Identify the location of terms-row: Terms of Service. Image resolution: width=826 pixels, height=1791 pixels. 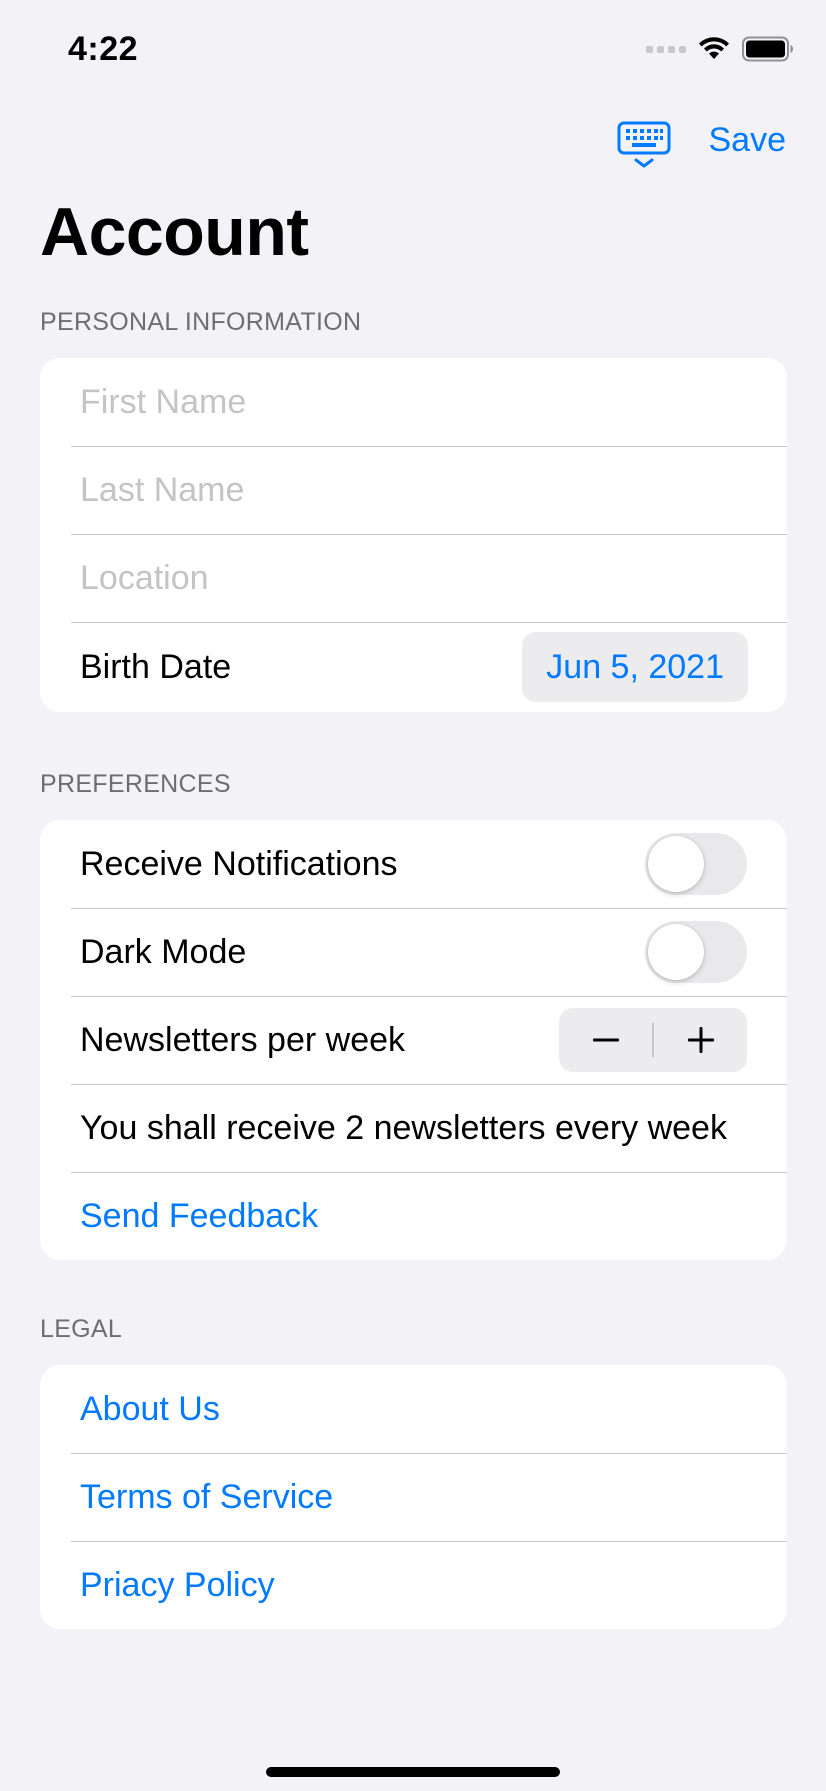
(413, 1497).